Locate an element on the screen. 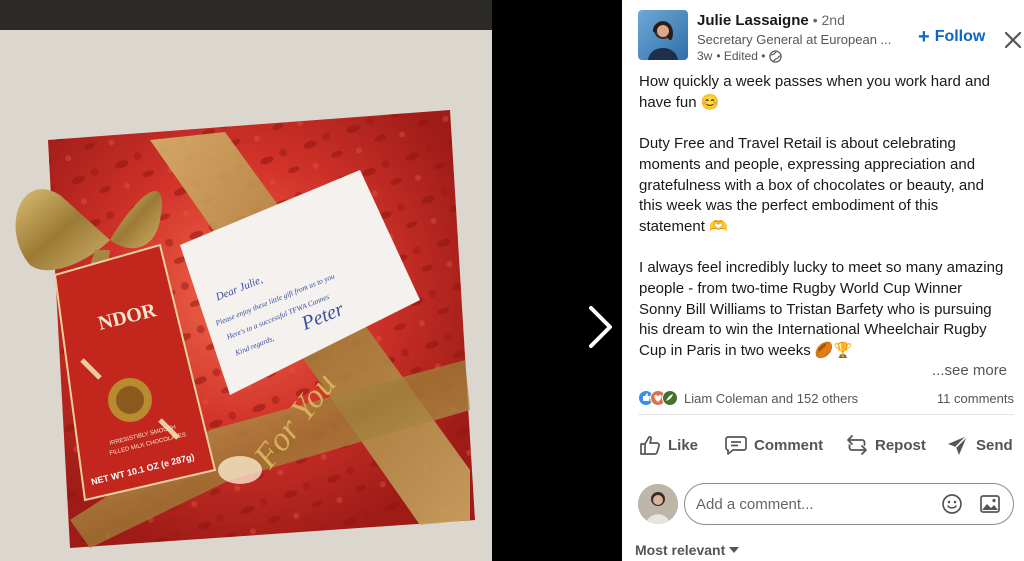 Image resolution: width=1024 pixels, height=561 pixels. caret-down-icon is located at coordinates (734, 550).